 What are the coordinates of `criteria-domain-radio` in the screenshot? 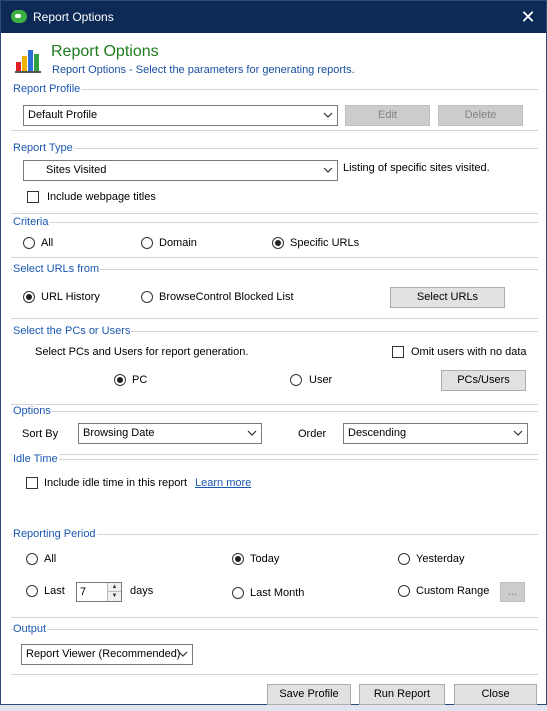 It's located at (147, 243).